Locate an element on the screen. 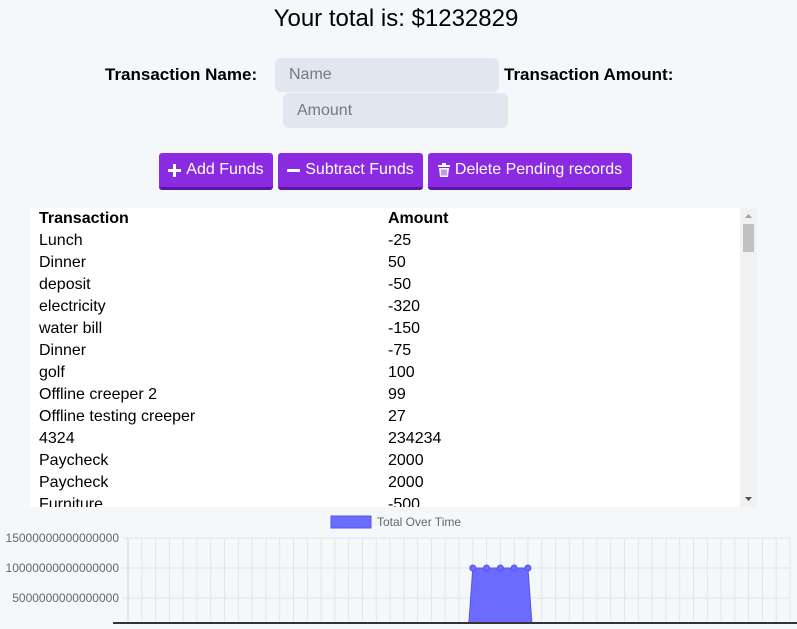 The image size is (797, 629). transaction-amount-cell: 234234 is located at coordinates (415, 438).